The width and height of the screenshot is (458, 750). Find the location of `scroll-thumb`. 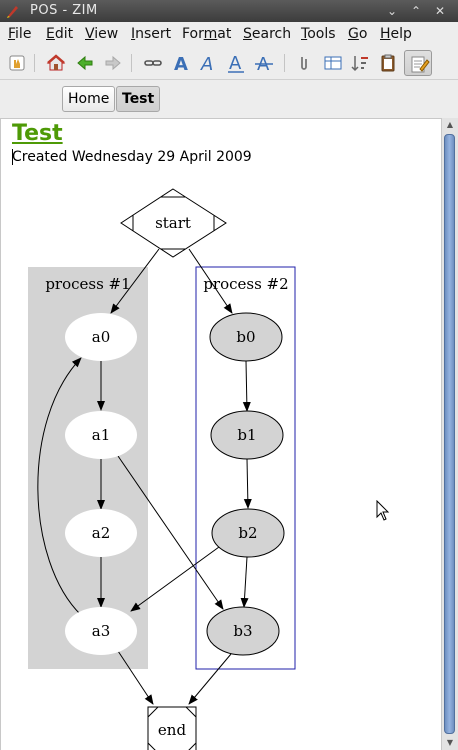

scroll-thumb is located at coordinates (449, 434).